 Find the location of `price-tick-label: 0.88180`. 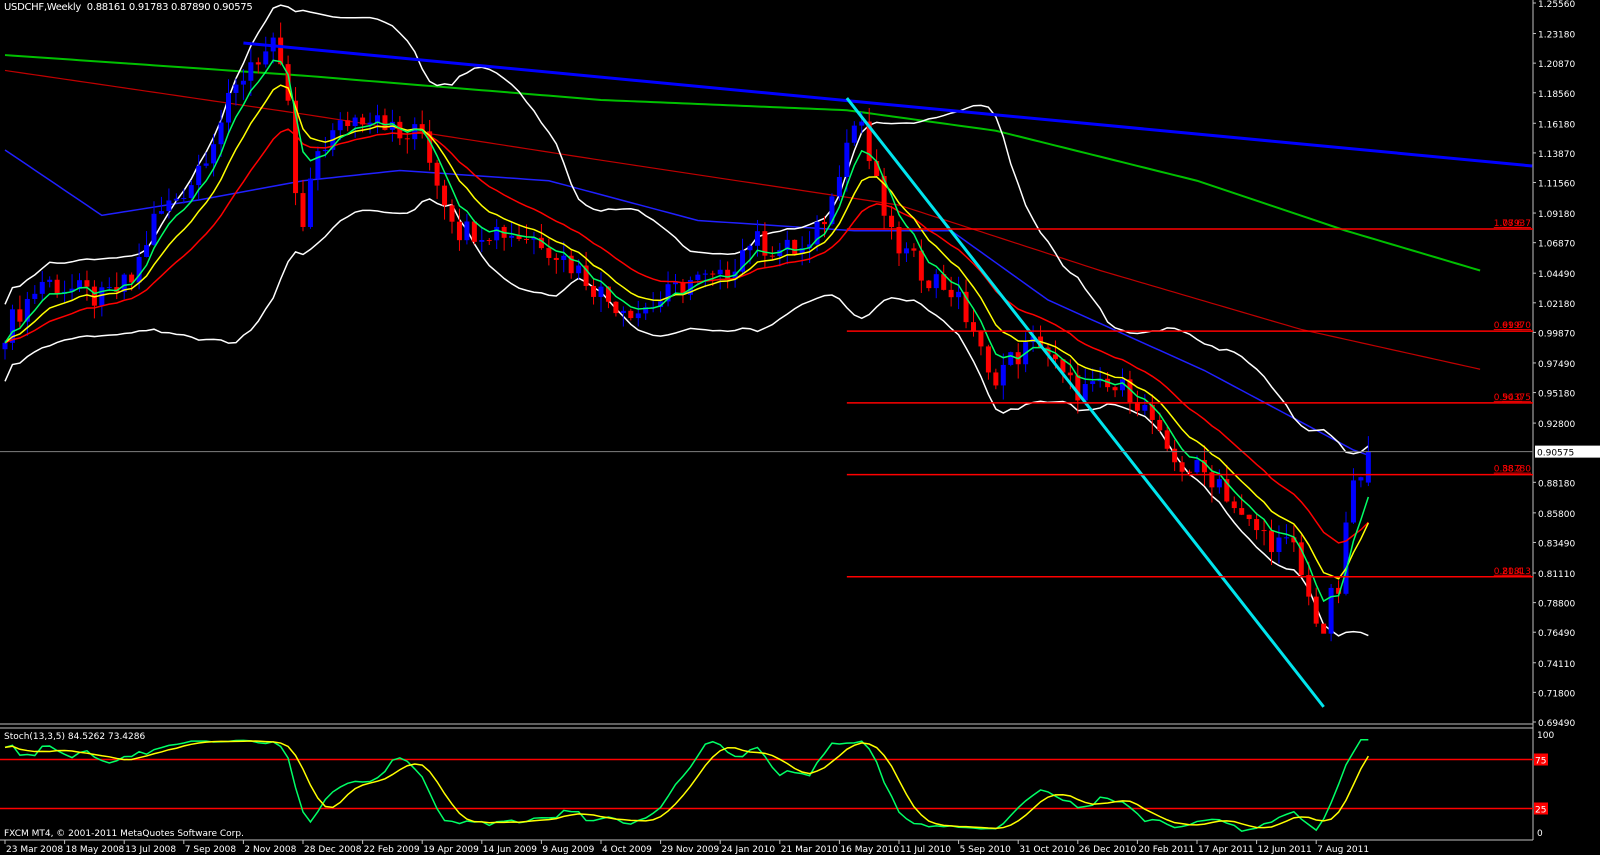

price-tick-label: 0.88180 is located at coordinates (1556, 484).